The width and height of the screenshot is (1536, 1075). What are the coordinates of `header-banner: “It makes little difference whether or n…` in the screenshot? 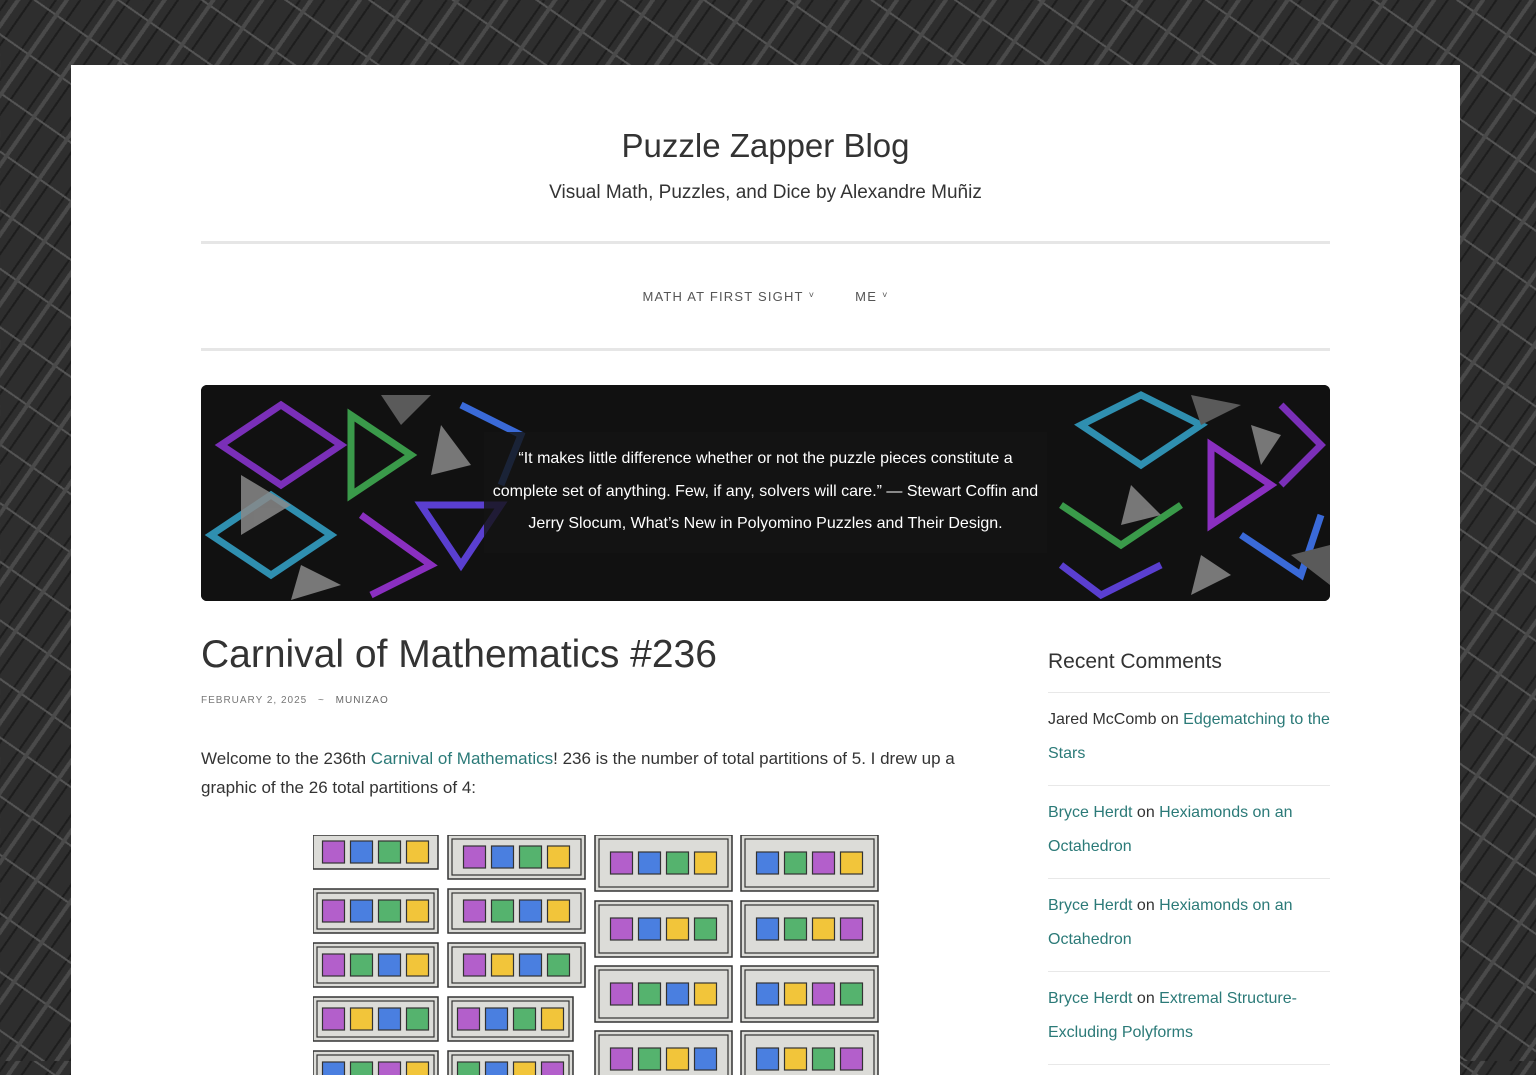 It's located at (765, 493).